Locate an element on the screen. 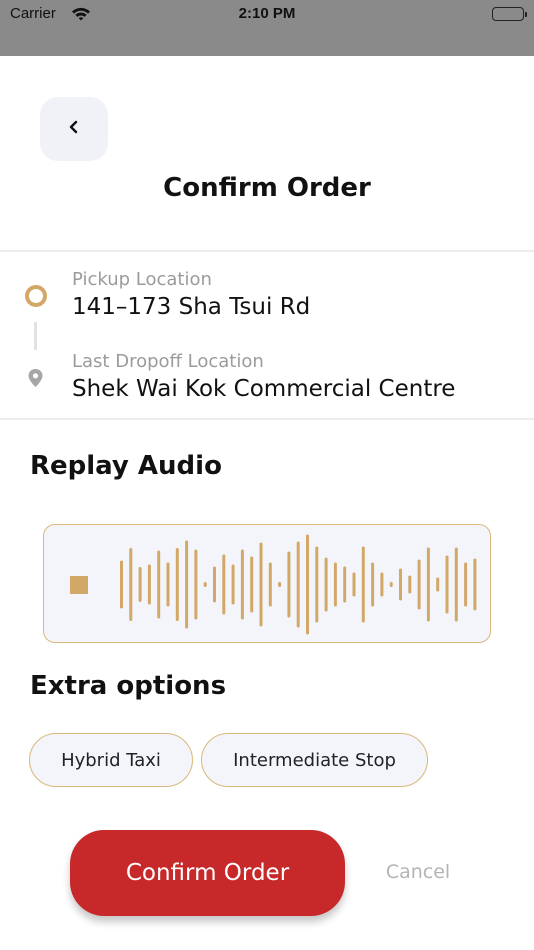  origin-ring-icon is located at coordinates (36, 296).